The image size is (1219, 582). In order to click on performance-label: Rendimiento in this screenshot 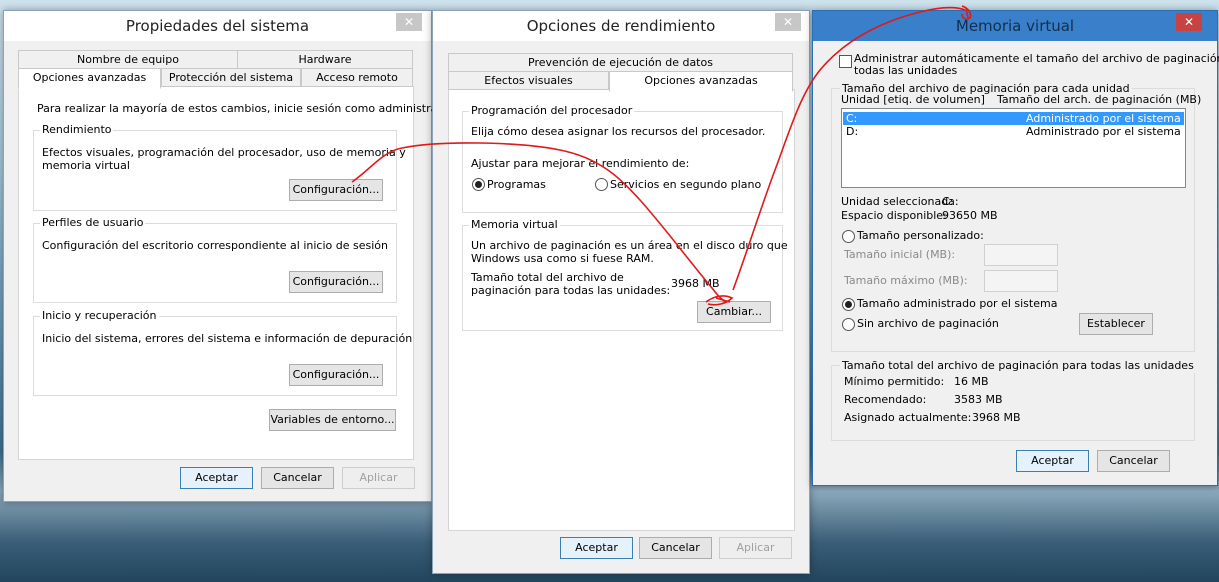, I will do `click(77, 129)`.